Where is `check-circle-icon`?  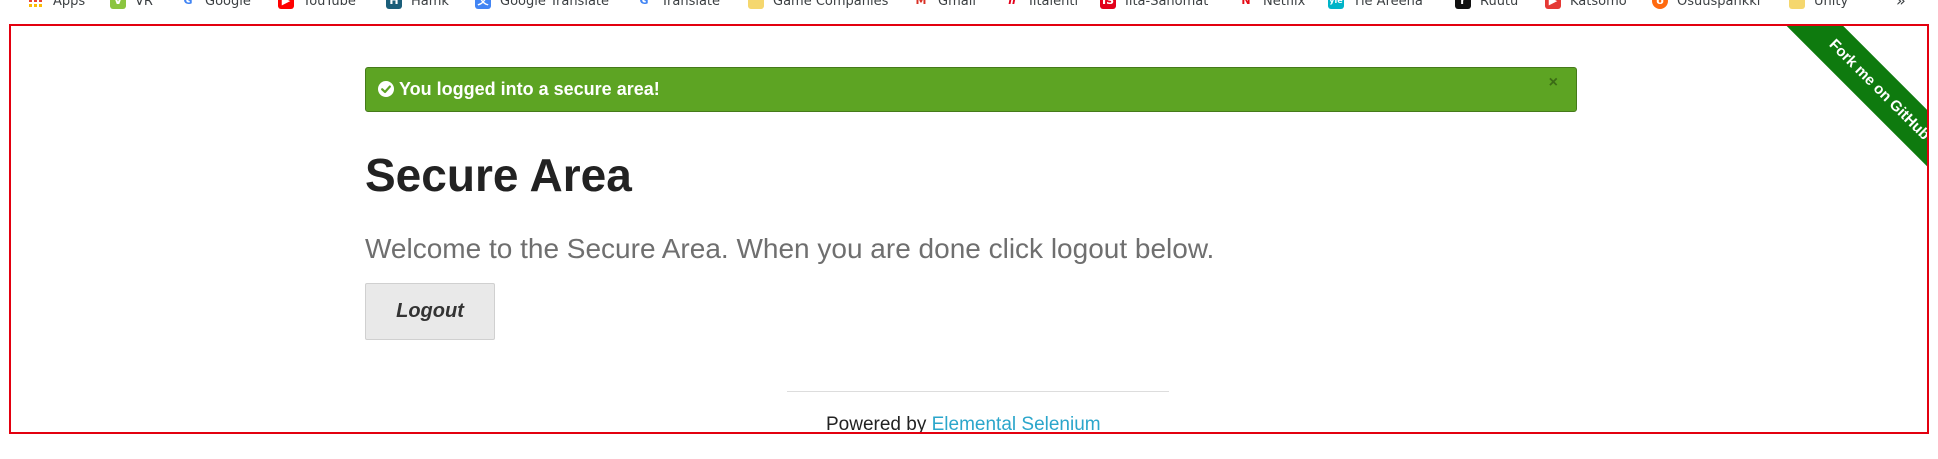
check-circle-icon is located at coordinates (386, 89).